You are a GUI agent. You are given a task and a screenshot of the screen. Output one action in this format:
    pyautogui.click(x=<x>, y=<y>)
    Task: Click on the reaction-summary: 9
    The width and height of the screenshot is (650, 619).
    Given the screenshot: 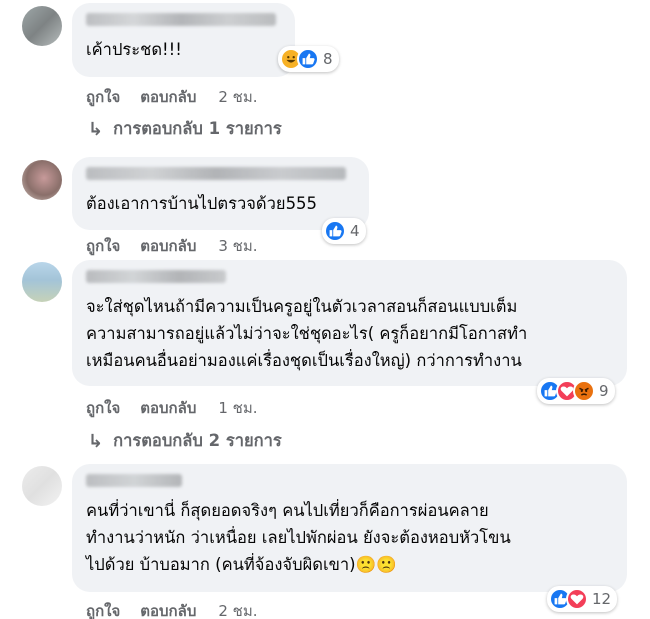 What is the action you would take?
    pyautogui.click(x=576, y=391)
    